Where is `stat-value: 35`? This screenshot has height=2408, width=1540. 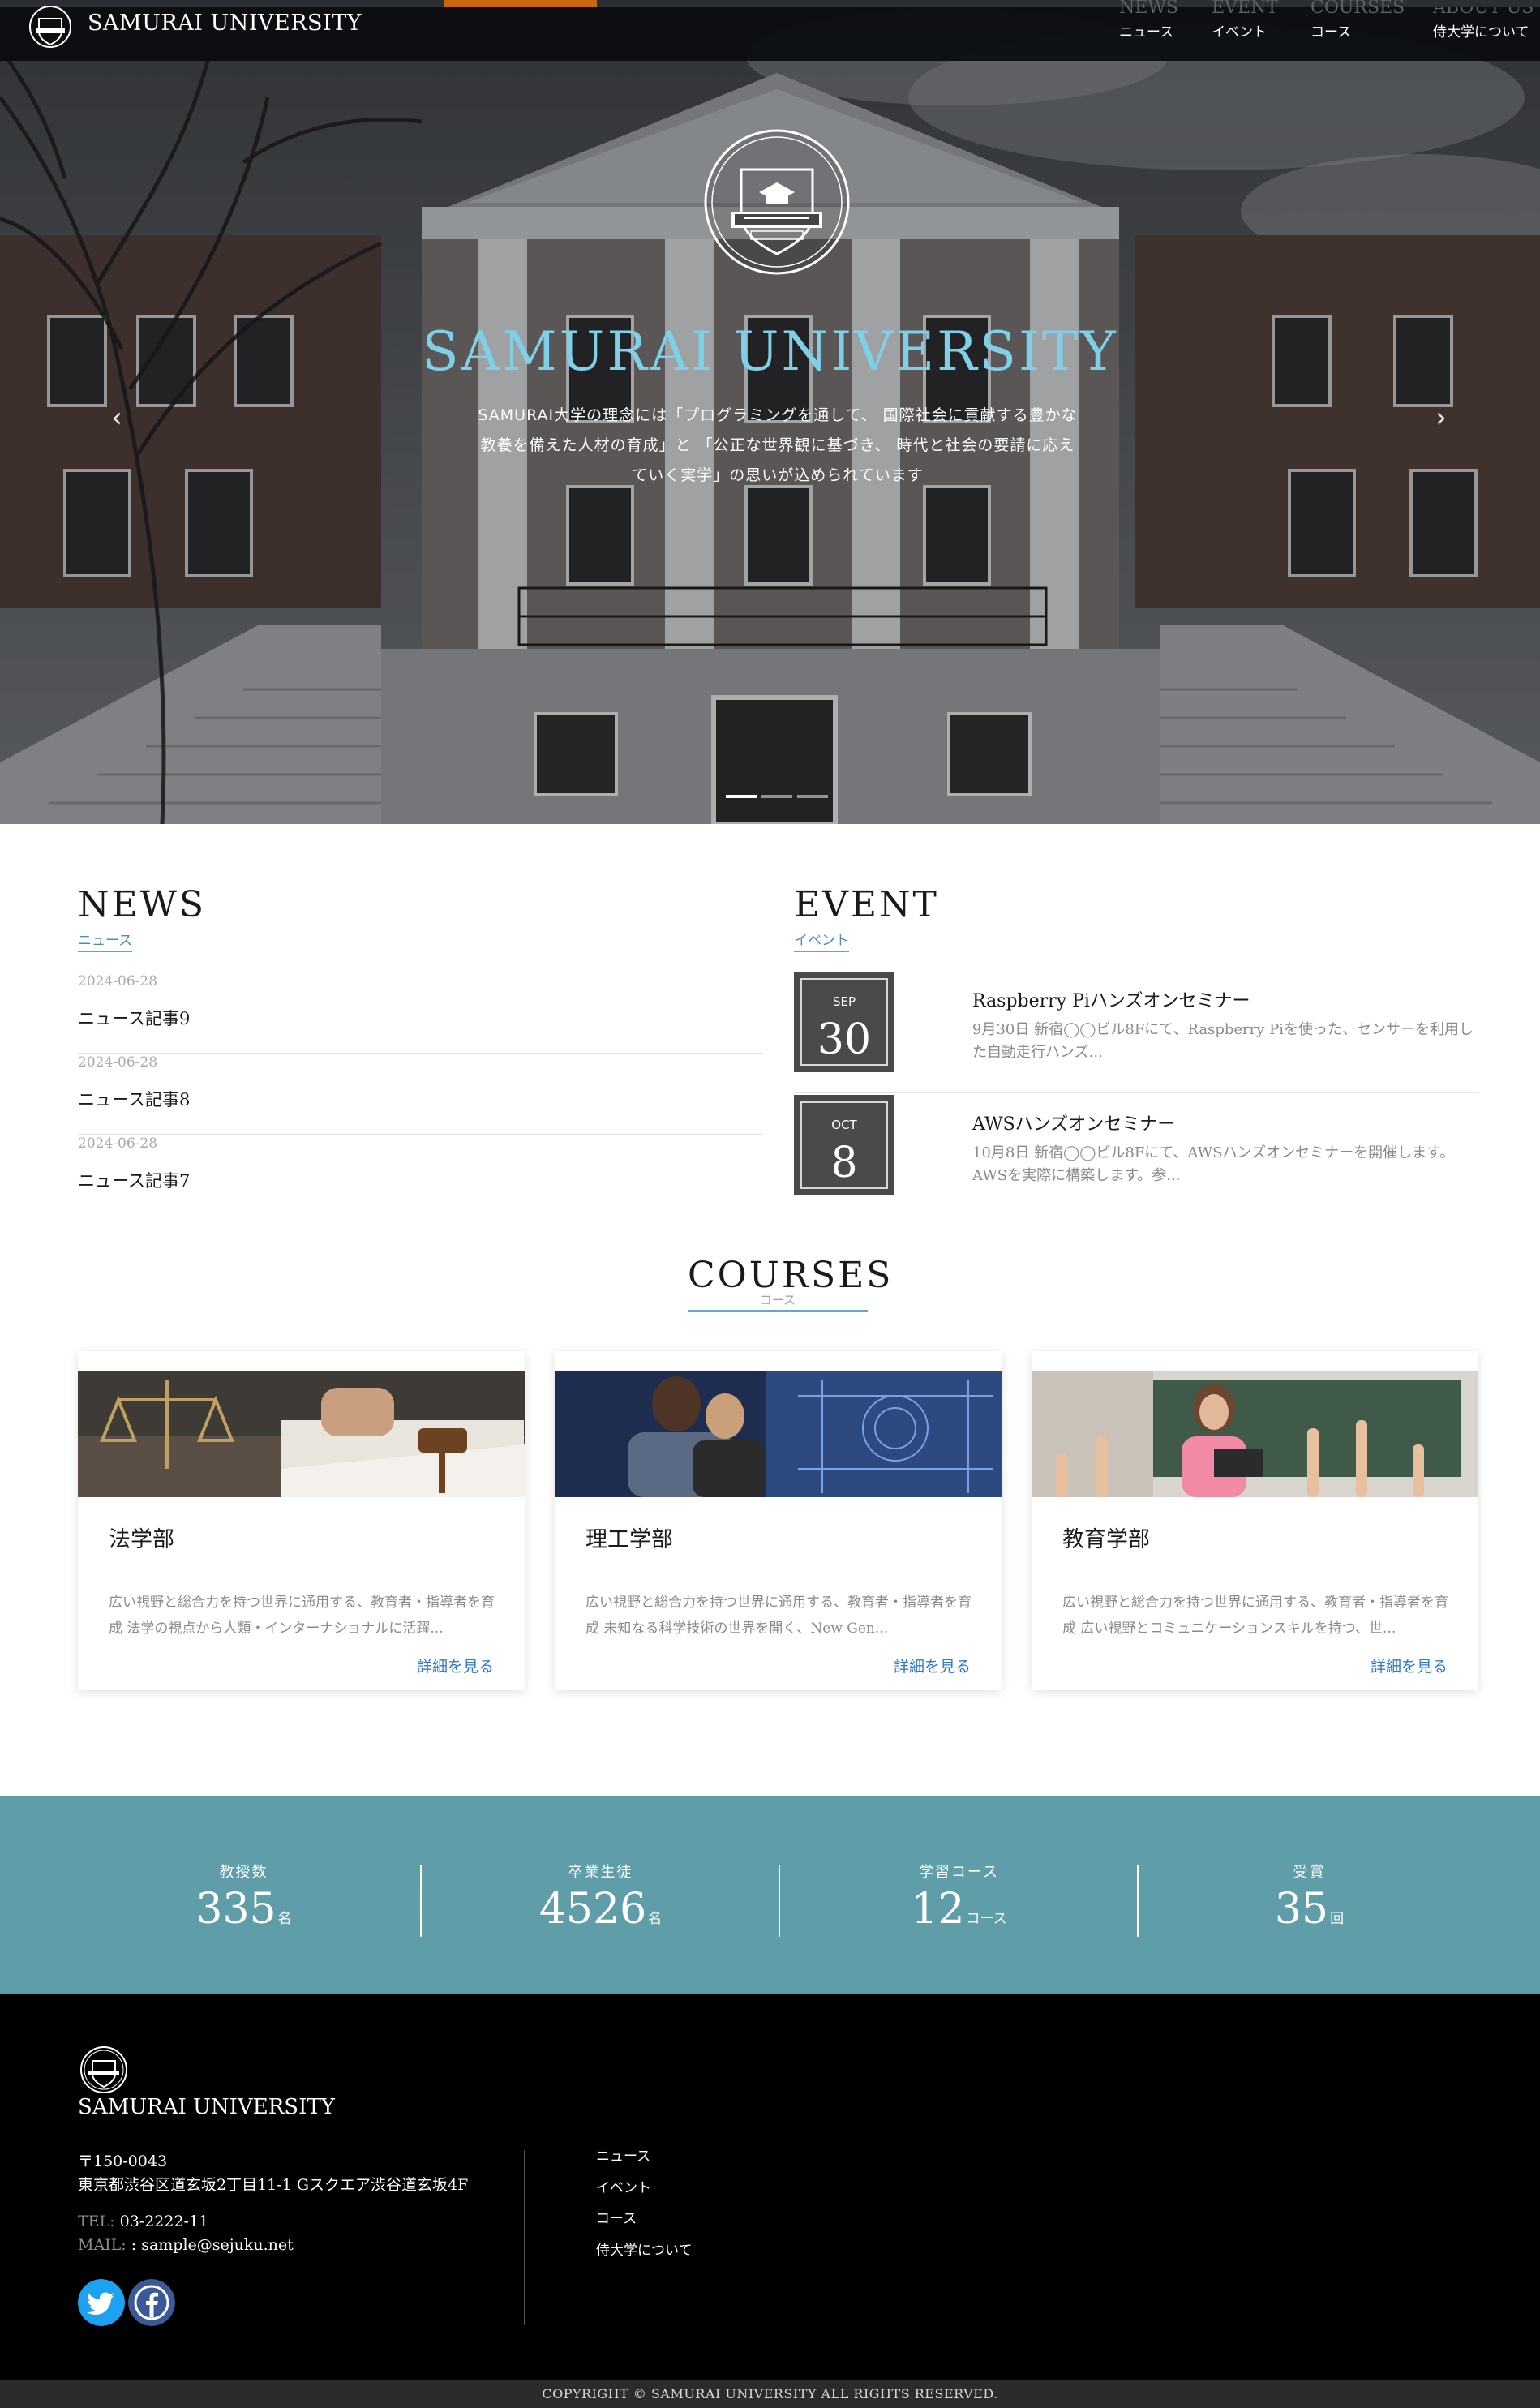 stat-value: 35 is located at coordinates (1301, 1910).